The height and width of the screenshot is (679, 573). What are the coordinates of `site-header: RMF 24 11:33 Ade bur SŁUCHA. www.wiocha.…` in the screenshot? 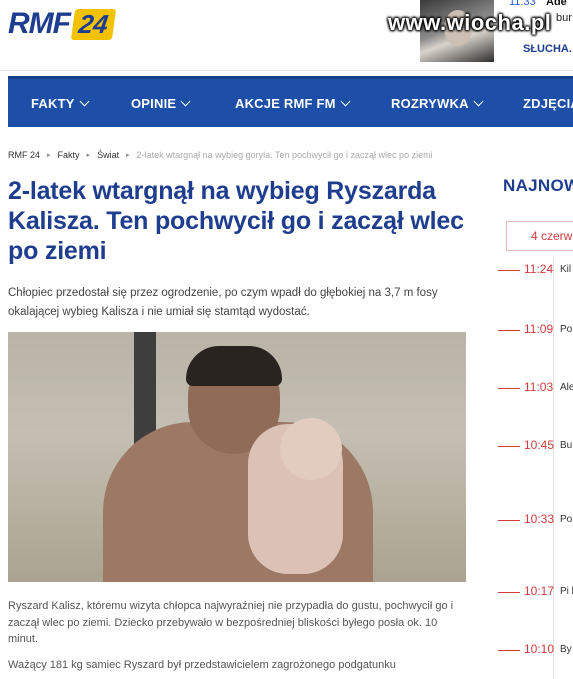 It's located at (286, 37).